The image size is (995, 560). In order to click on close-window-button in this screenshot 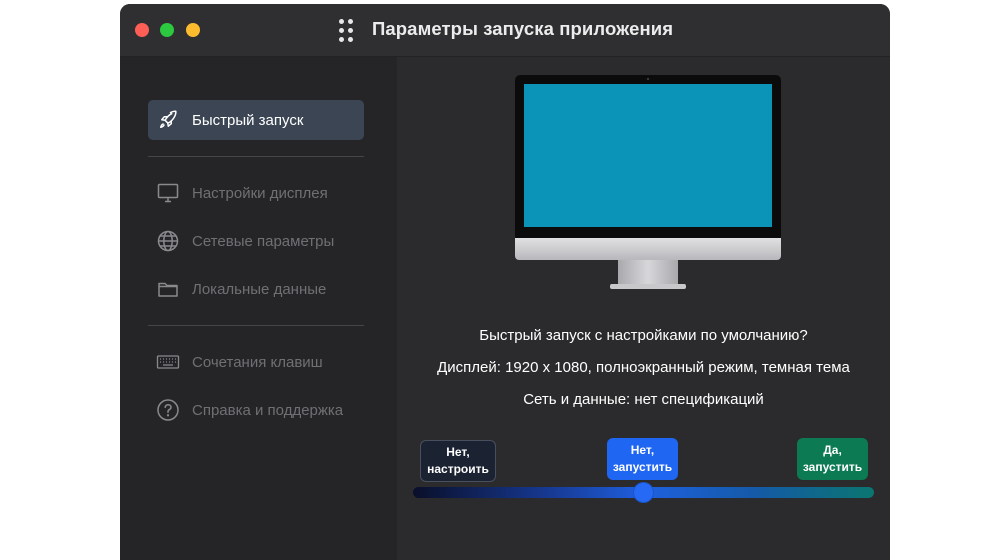, I will do `click(142, 30)`.